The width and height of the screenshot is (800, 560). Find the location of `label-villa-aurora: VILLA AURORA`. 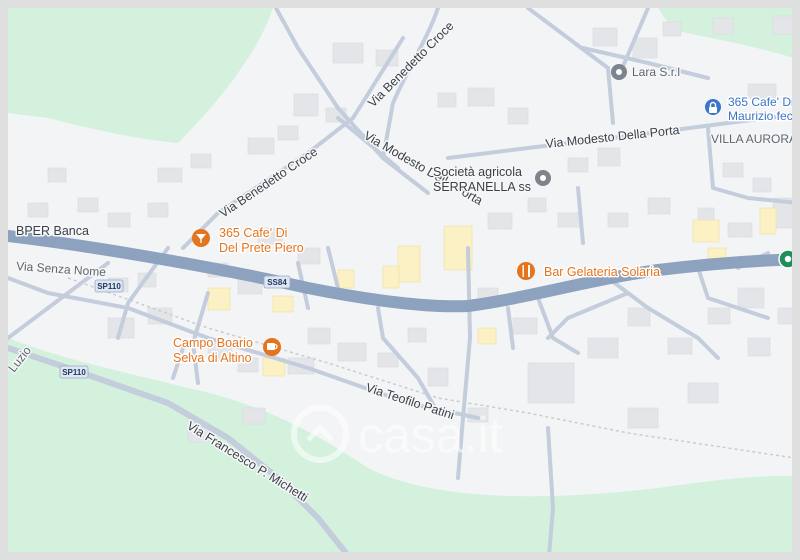

label-villa-aurora: VILLA AURORA is located at coordinates (754, 139).